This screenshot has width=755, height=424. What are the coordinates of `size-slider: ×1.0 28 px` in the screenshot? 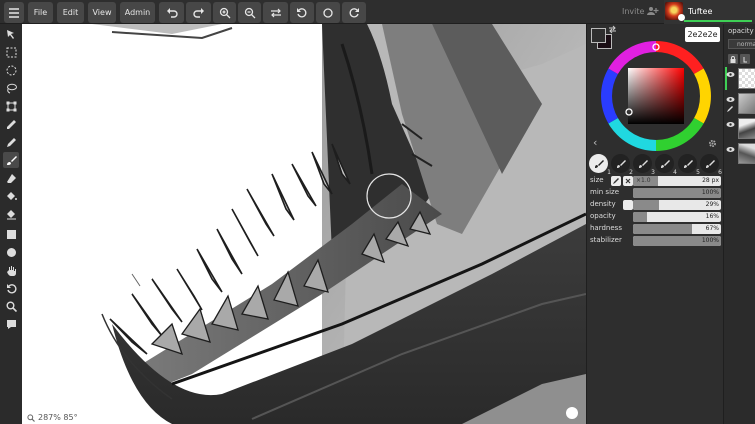 It's located at (677, 181).